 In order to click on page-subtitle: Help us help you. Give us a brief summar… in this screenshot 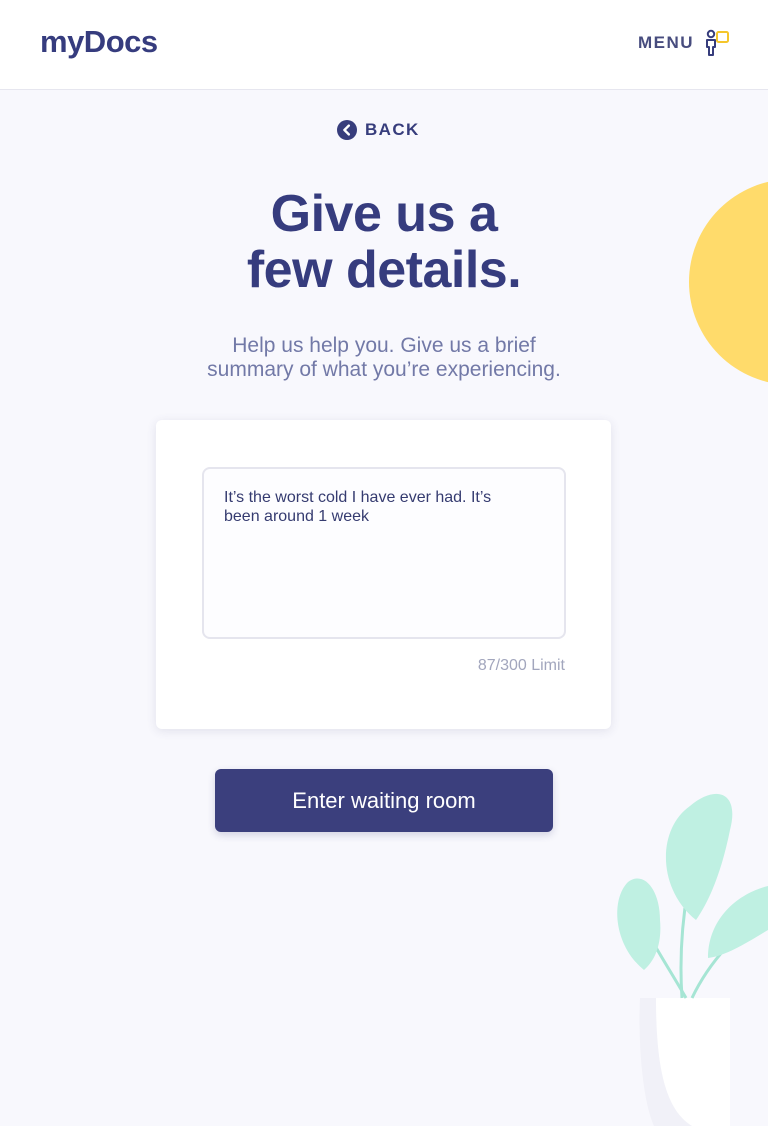, I will do `click(384, 358)`.